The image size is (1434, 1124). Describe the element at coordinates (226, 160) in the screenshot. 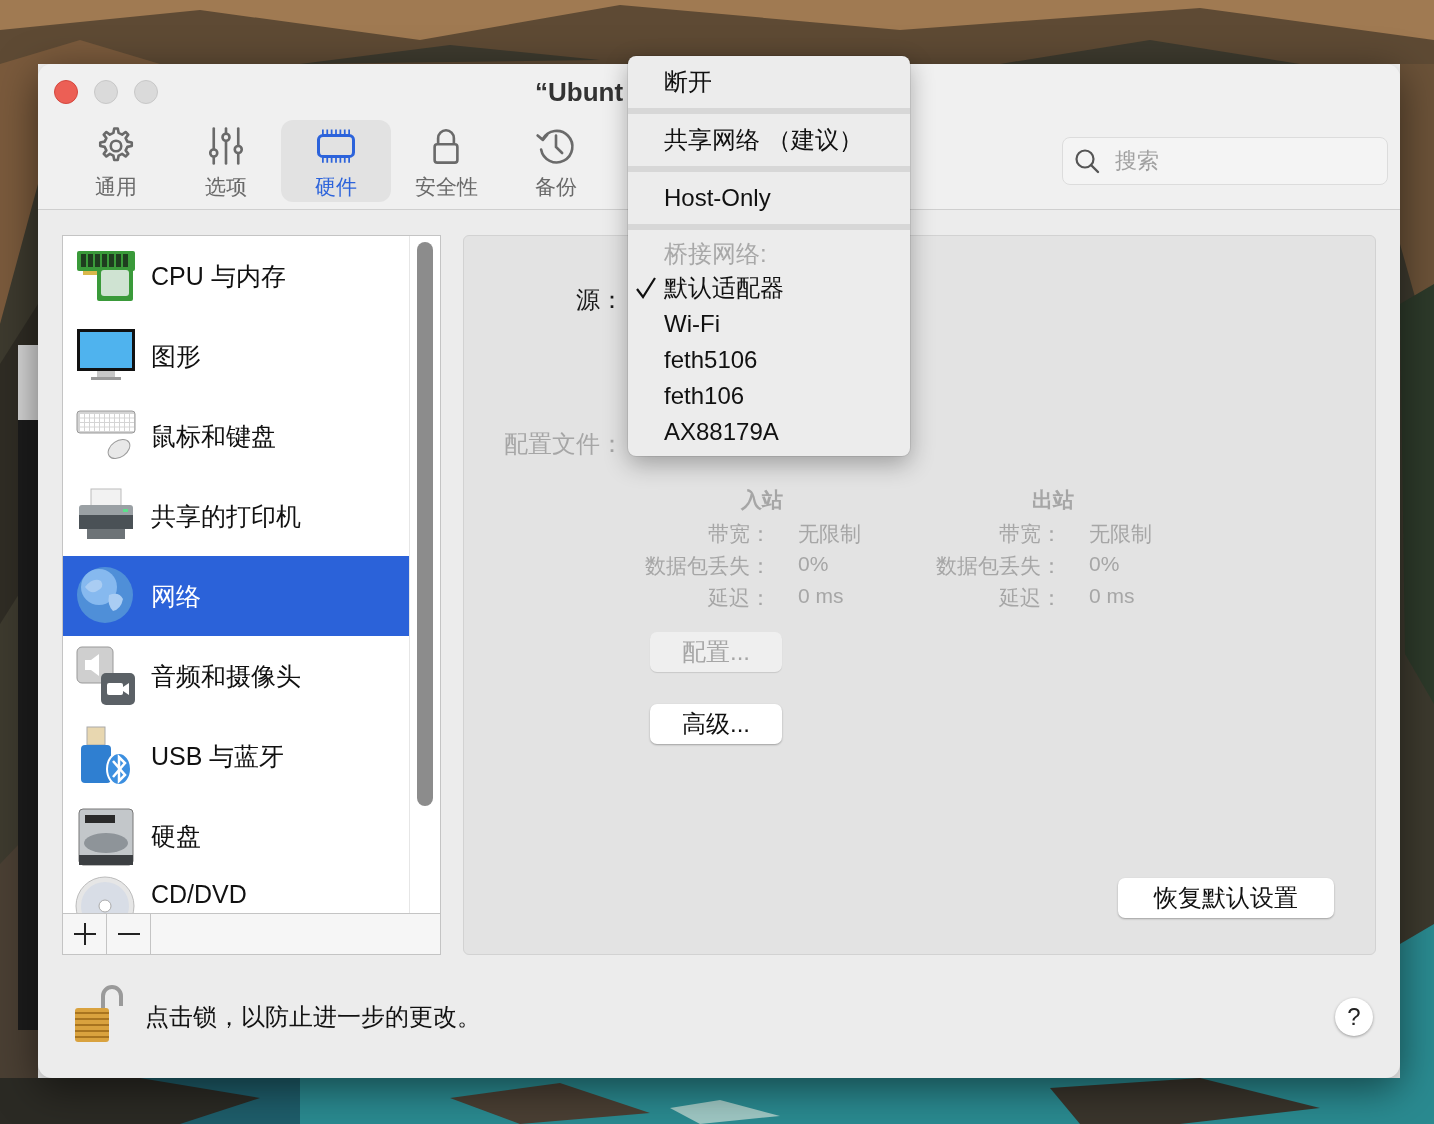

I see `toolbar-tab: 选项` at that location.